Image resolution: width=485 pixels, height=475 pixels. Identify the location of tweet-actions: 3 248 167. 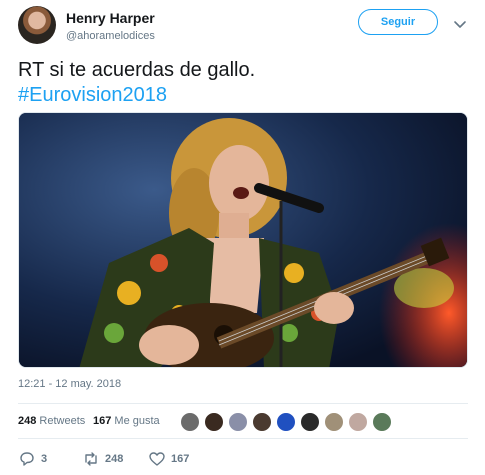
(243, 459).